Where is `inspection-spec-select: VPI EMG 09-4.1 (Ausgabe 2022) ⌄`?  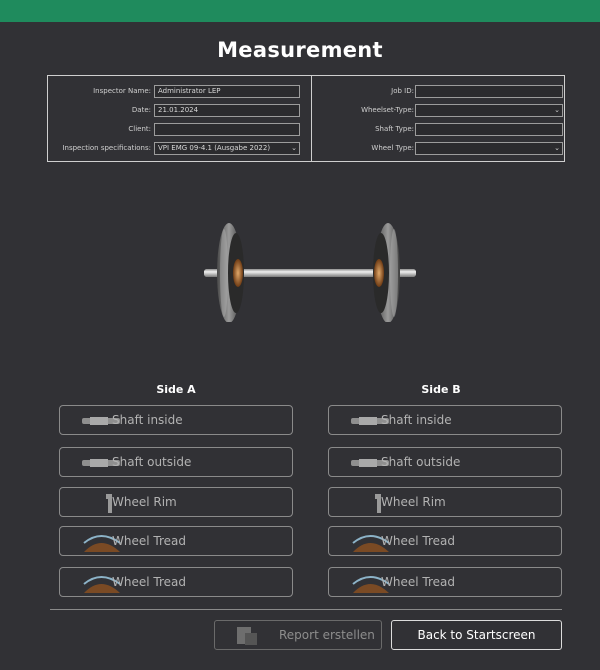
inspection-spec-select: VPI EMG 09-4.1 (Ausgabe 2022) ⌄ is located at coordinates (227, 148).